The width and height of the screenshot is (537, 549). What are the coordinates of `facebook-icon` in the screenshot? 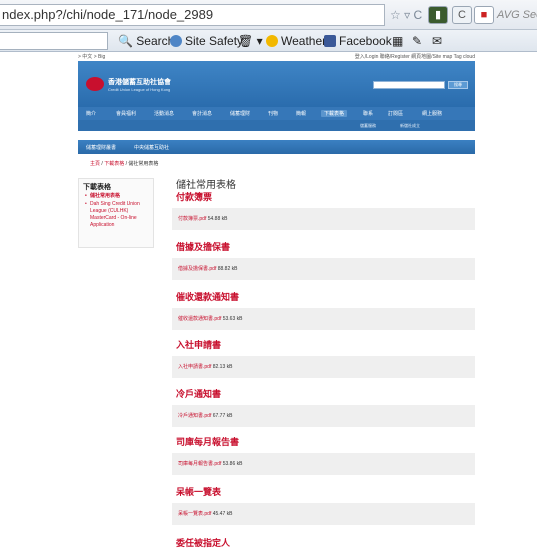 It's located at (330, 41).